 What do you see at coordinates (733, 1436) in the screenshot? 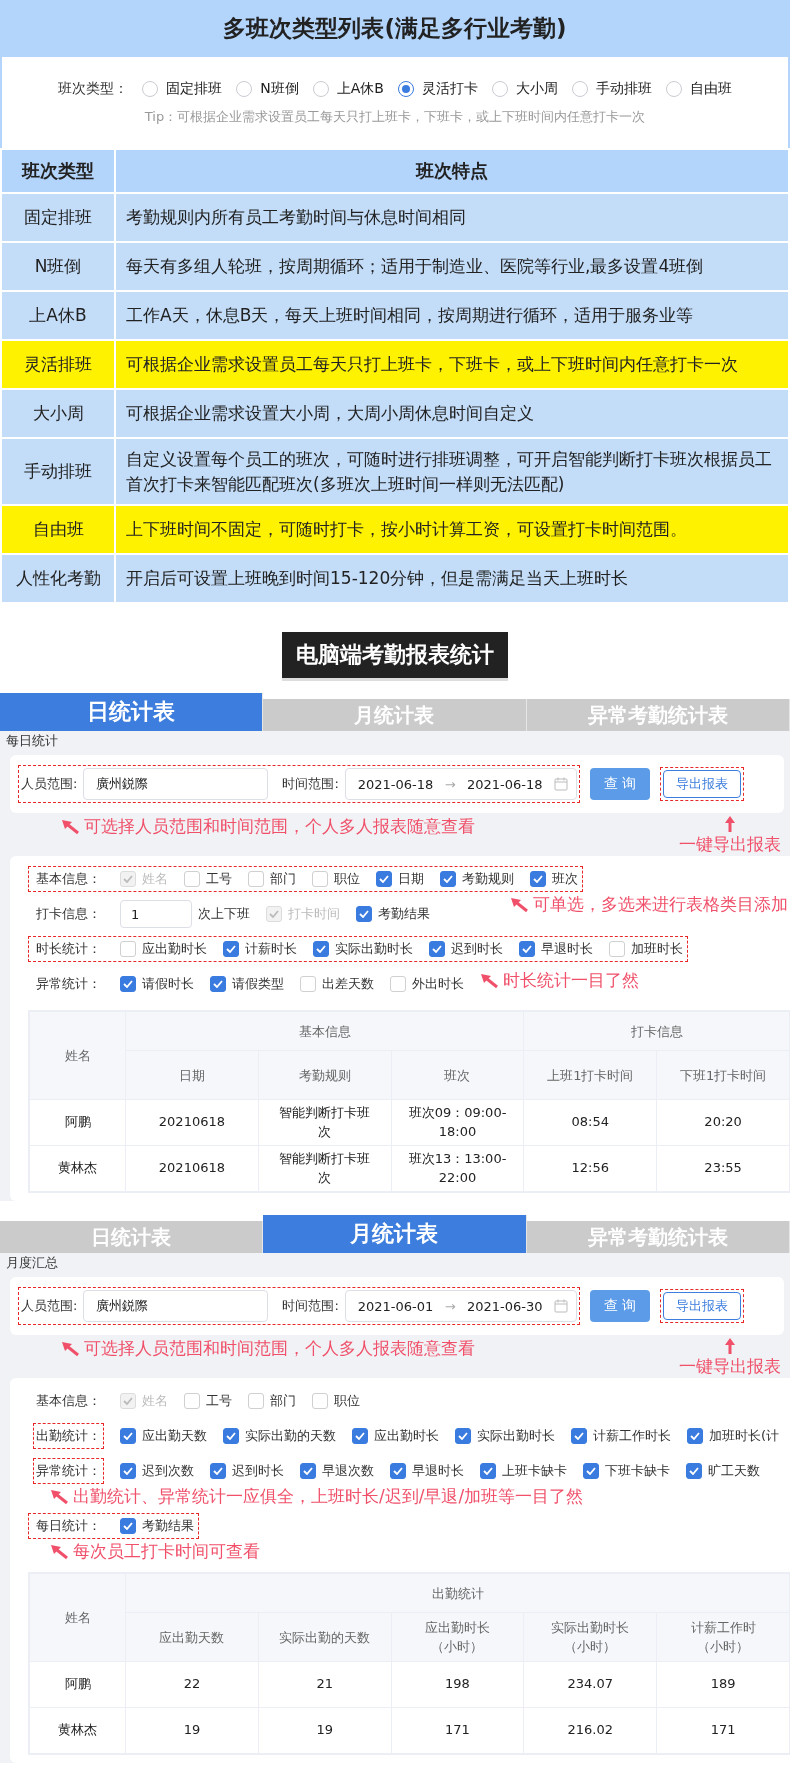
I see `checkbox-option: 加班时长(计` at bounding box center [733, 1436].